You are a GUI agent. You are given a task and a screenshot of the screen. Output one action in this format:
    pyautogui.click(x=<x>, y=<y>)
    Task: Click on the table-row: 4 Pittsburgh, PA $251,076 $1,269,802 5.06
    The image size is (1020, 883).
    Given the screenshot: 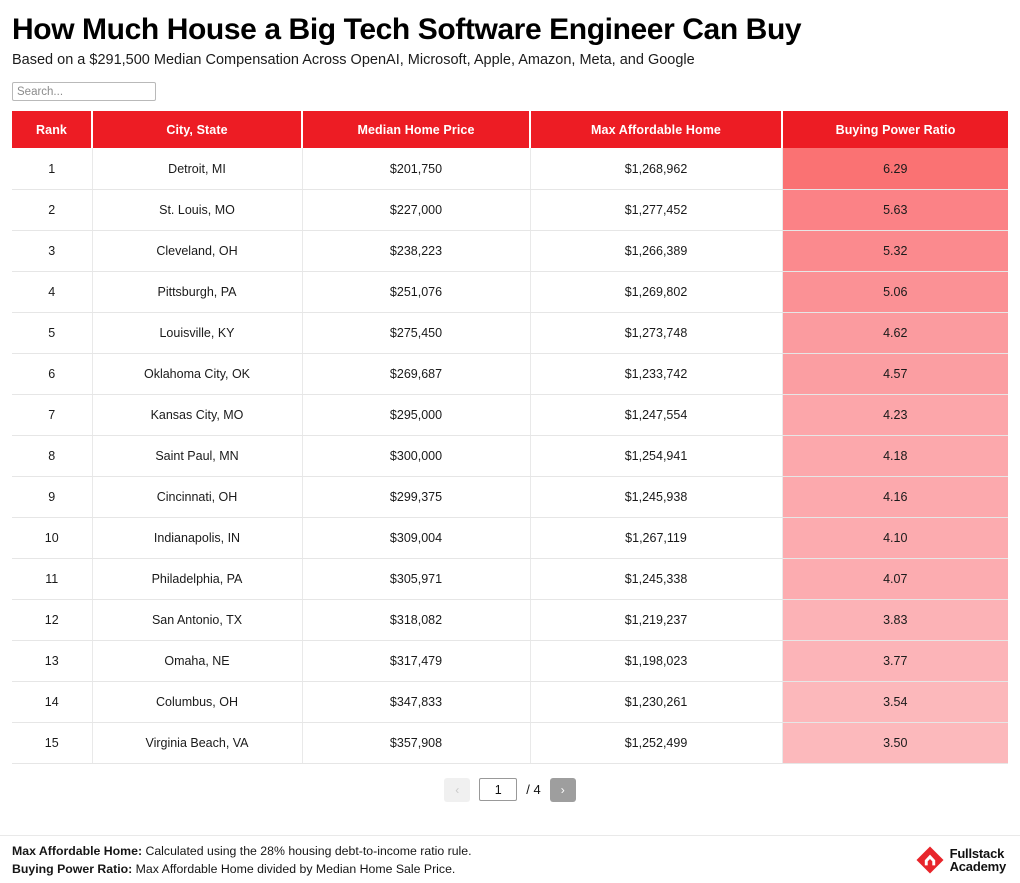 What is the action you would take?
    pyautogui.click(x=510, y=292)
    